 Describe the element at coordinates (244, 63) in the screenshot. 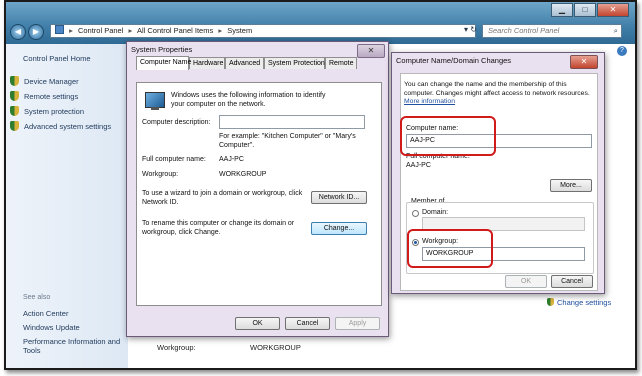

I see `tab-advanced: Advanced` at that location.